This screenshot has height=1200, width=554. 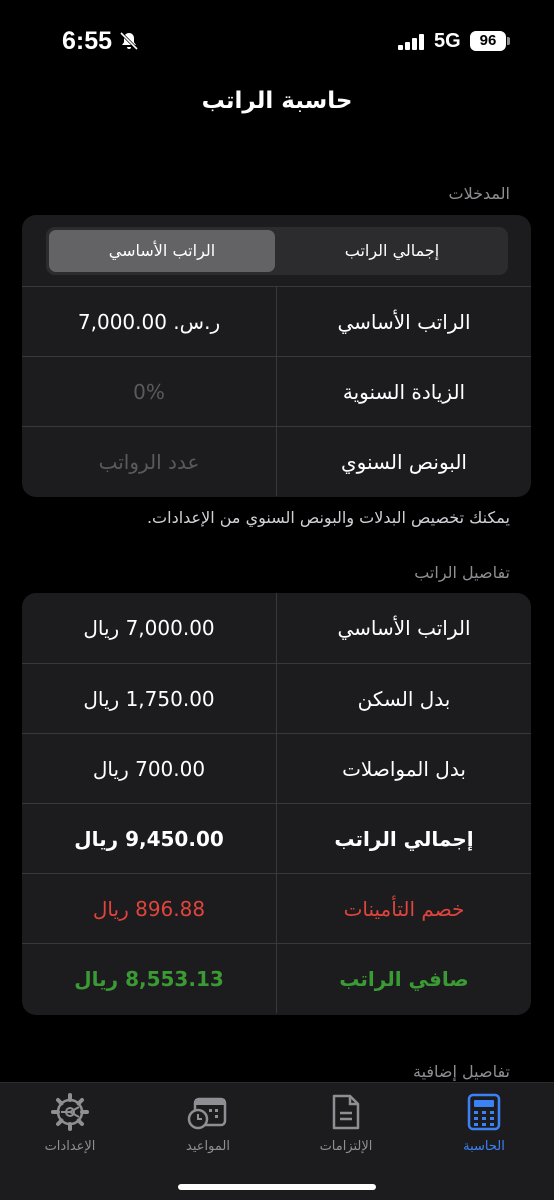 I want to click on detail-value: 896.88 ريال, so click(x=149, y=909).